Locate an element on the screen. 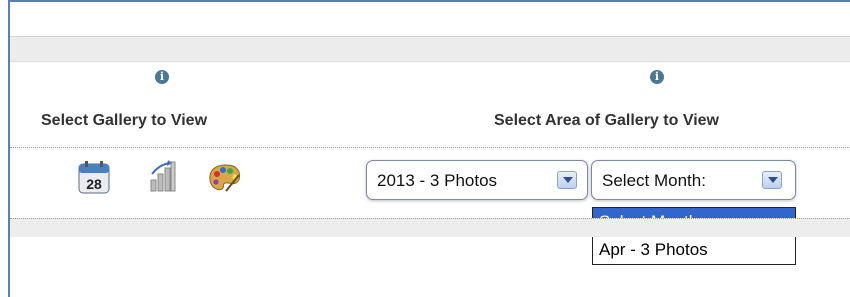  select-gallery-heading: Select Gallery to View is located at coordinates (124, 120).